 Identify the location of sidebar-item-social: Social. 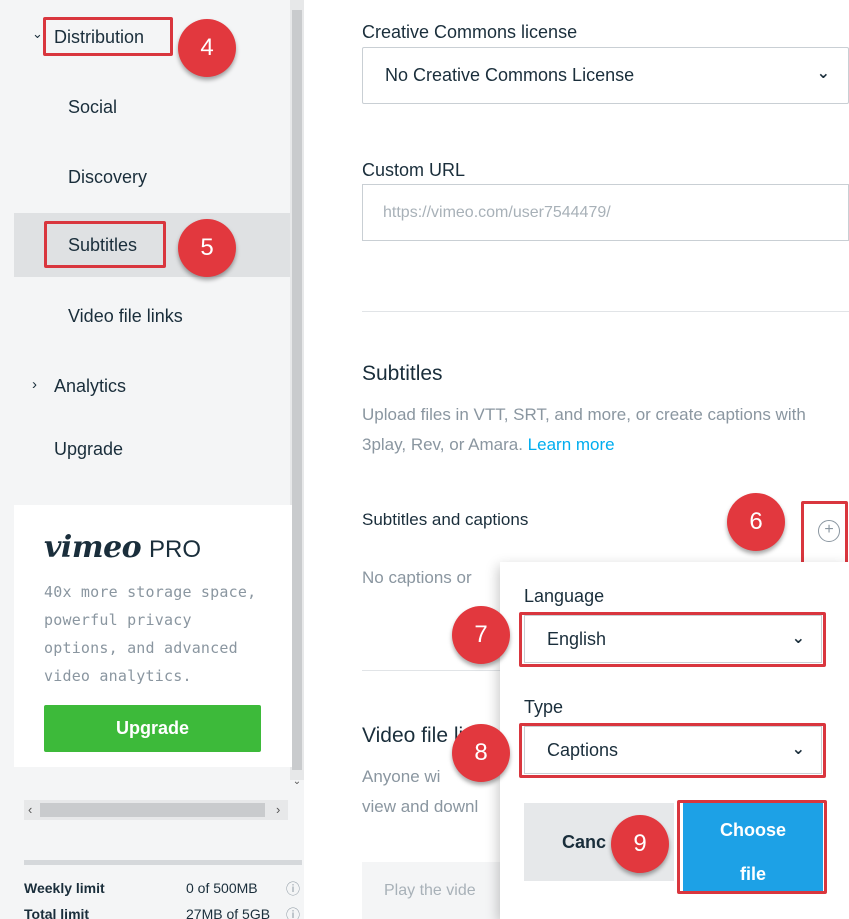
(92, 107).